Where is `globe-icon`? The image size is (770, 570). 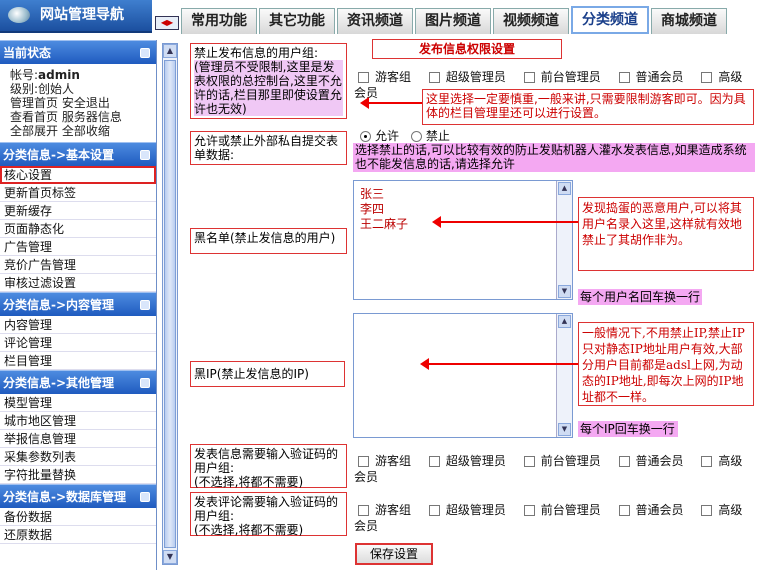 globe-icon is located at coordinates (19, 15).